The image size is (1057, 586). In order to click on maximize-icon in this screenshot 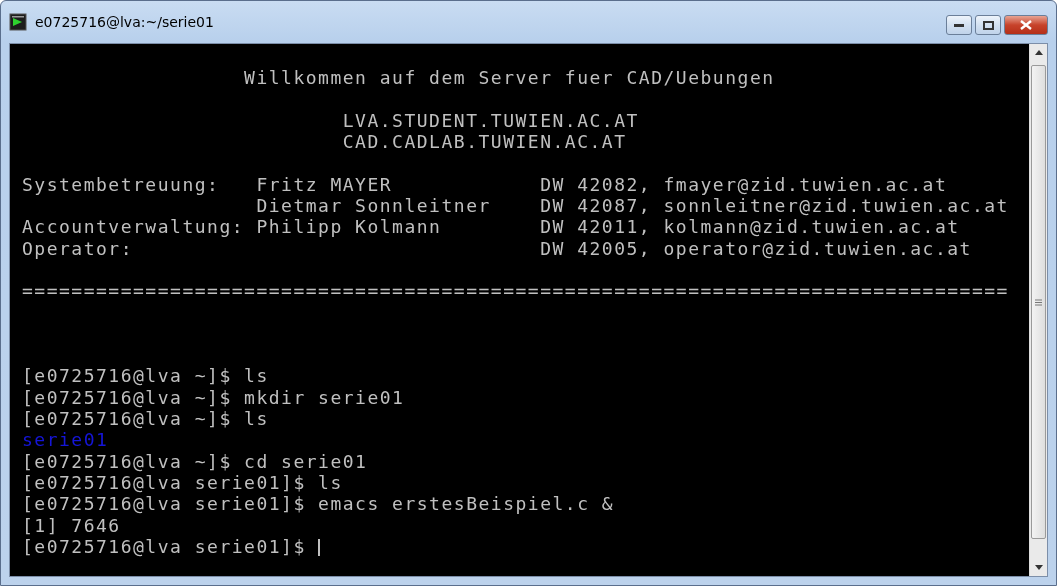, I will do `click(988, 25)`.